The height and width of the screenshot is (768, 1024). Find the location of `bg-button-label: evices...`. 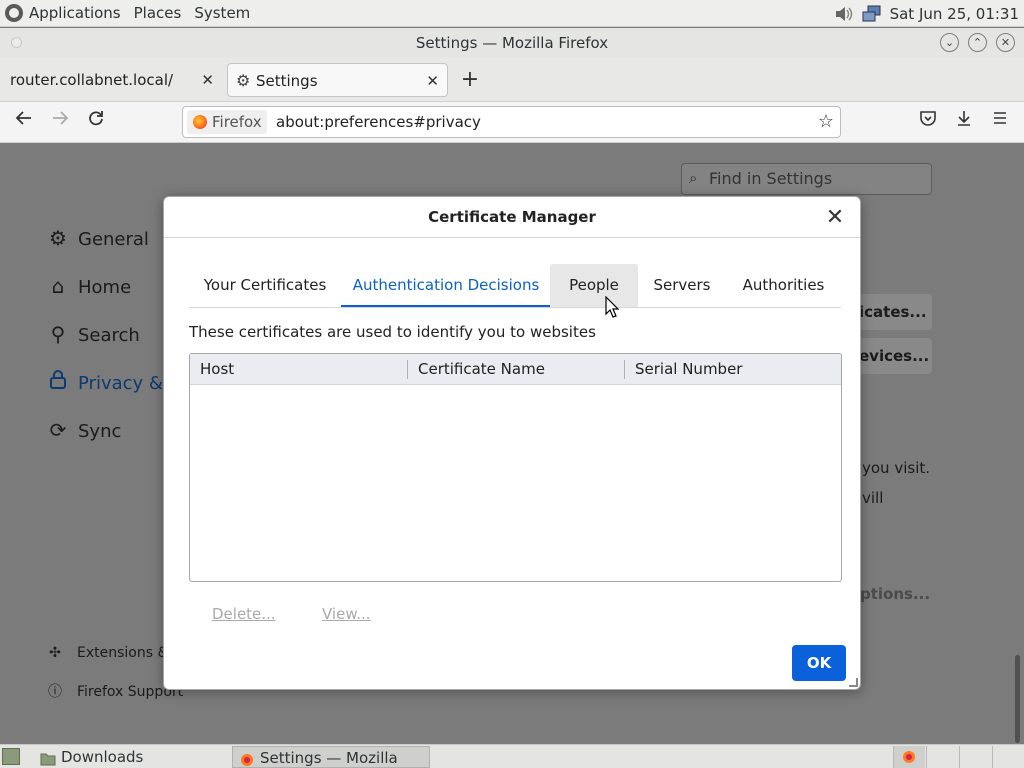

bg-button-label: evices... is located at coordinates (894, 356).